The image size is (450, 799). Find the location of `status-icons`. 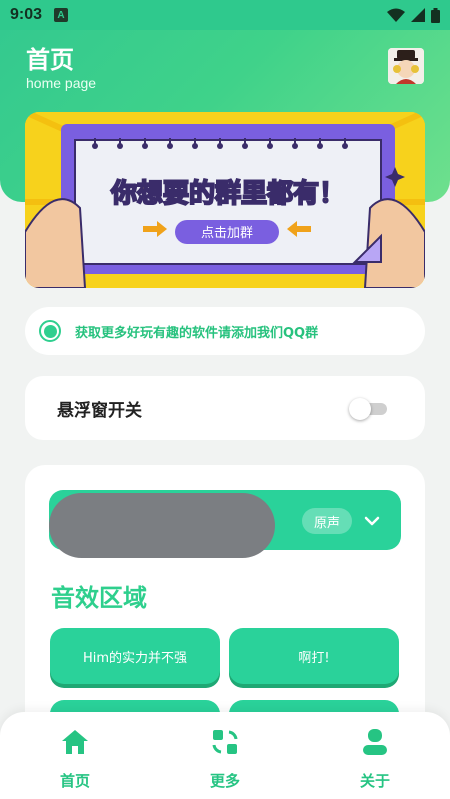

status-icons is located at coordinates (413, 15).